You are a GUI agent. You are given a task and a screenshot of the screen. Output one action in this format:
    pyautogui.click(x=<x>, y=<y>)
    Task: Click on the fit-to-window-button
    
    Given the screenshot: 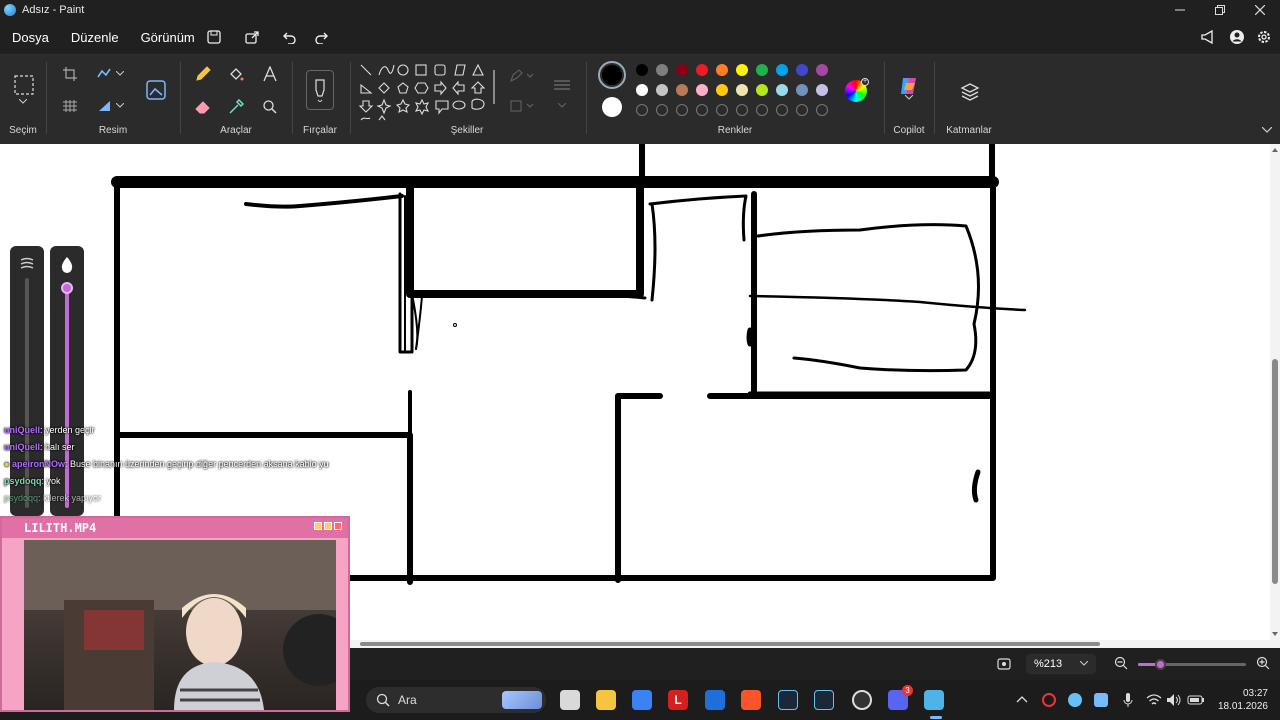 What is the action you would take?
    pyautogui.click(x=1004, y=665)
    